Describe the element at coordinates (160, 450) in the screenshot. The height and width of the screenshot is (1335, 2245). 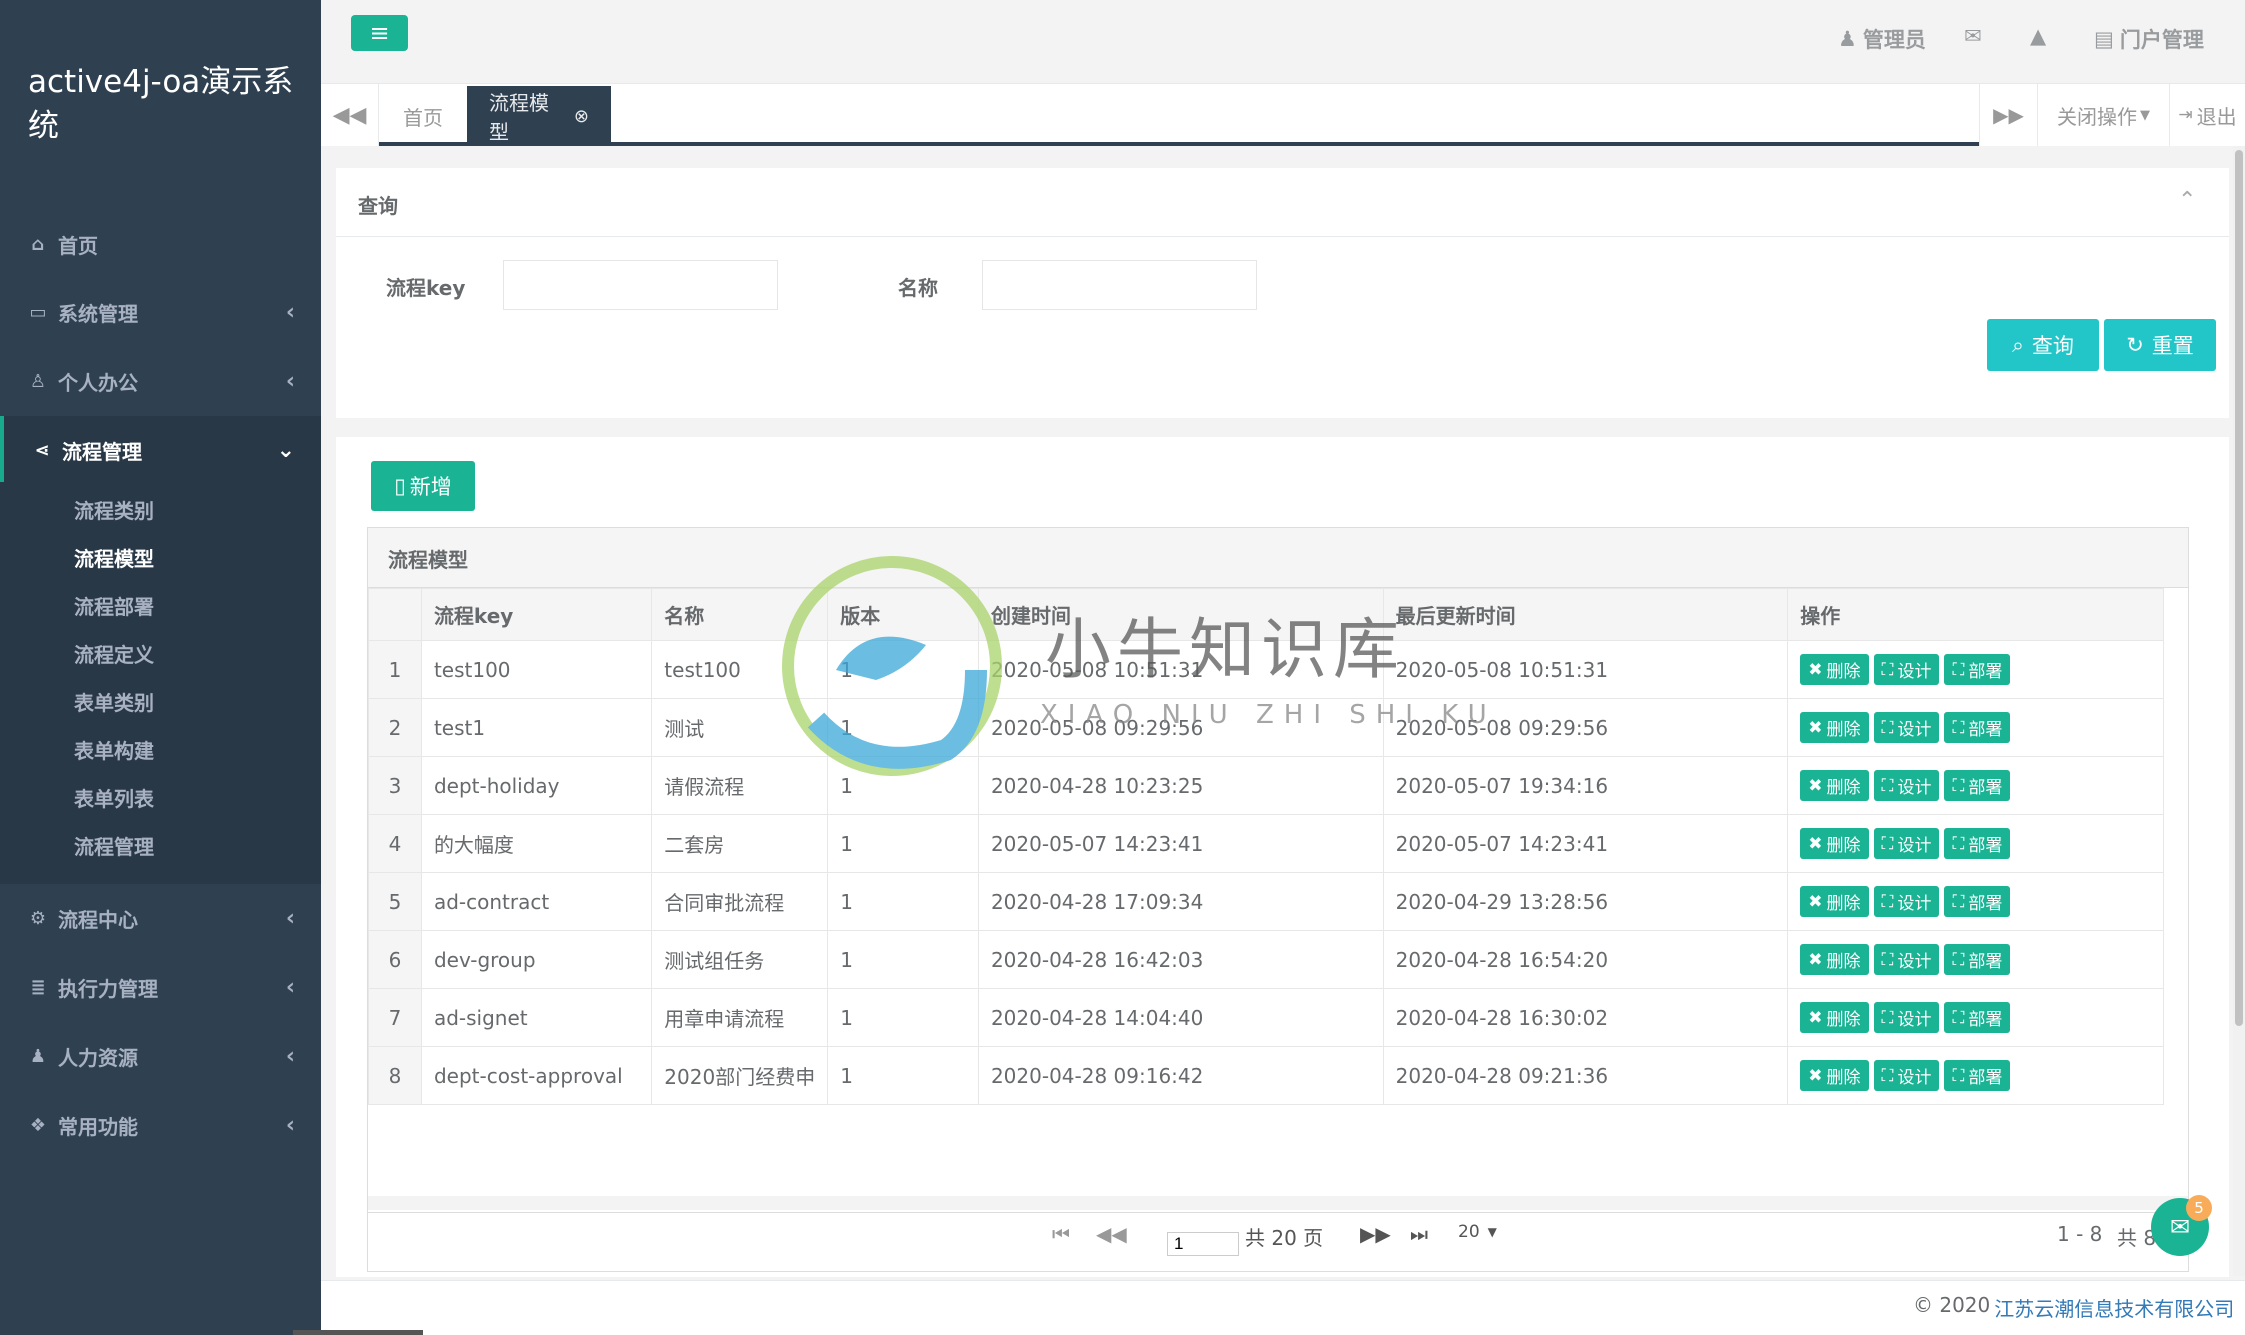
I see `sidebar-item-process: ⋖ 流程管理 ⌄` at that location.